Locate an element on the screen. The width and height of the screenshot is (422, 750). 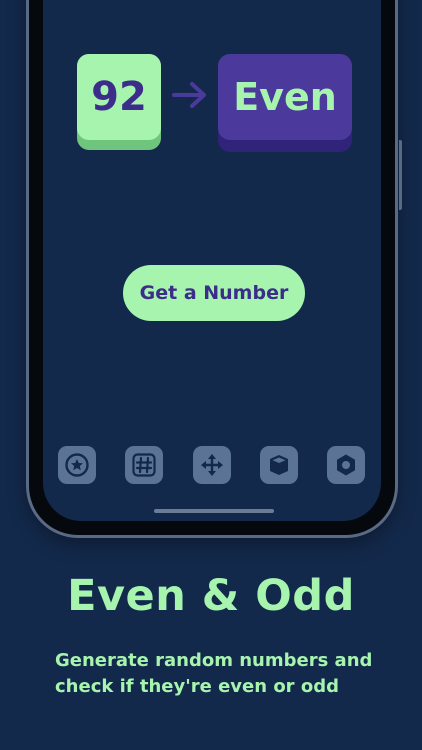
move-arrows-icon is located at coordinates (212, 465).